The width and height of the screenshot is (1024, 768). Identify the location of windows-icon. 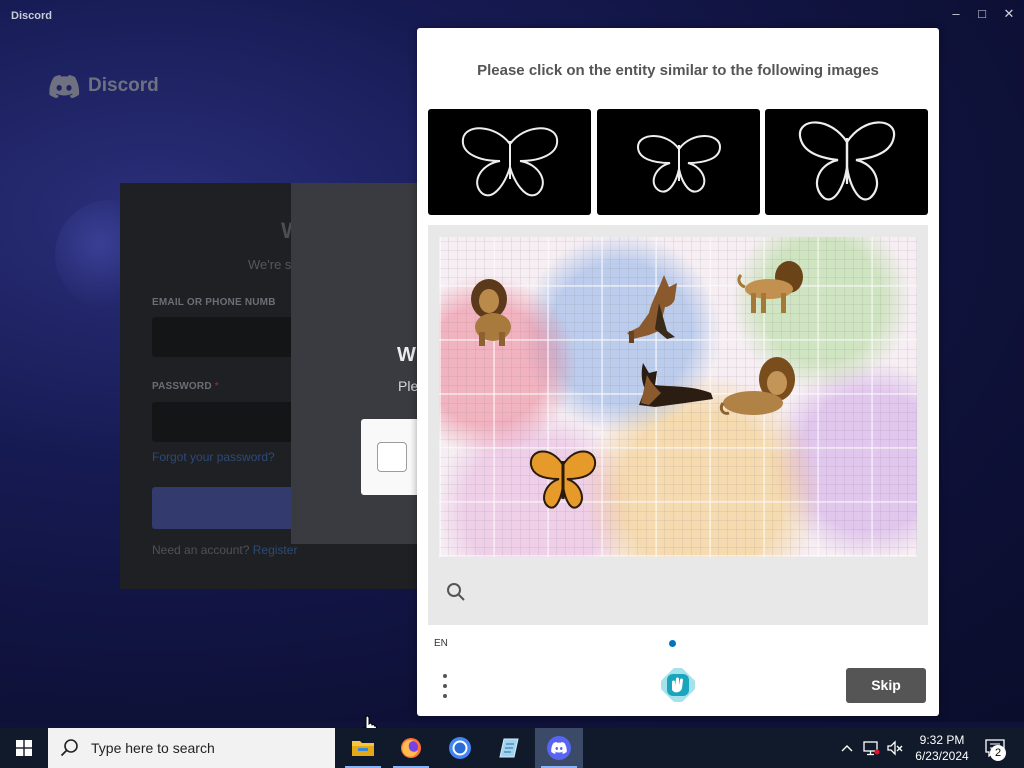
(24, 748).